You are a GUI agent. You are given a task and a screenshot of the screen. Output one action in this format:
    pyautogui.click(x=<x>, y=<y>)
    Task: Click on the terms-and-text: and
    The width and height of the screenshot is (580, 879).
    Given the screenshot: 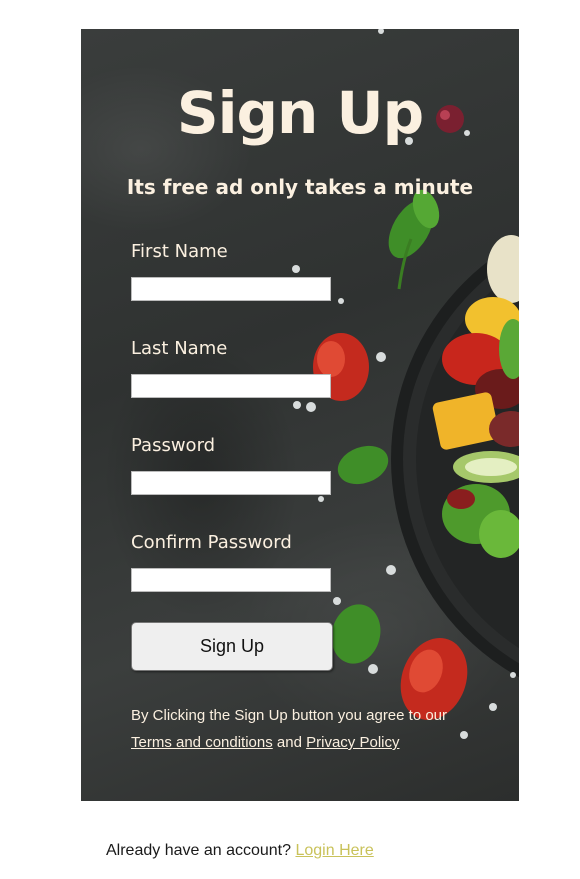 What is the action you would take?
    pyautogui.click(x=289, y=742)
    